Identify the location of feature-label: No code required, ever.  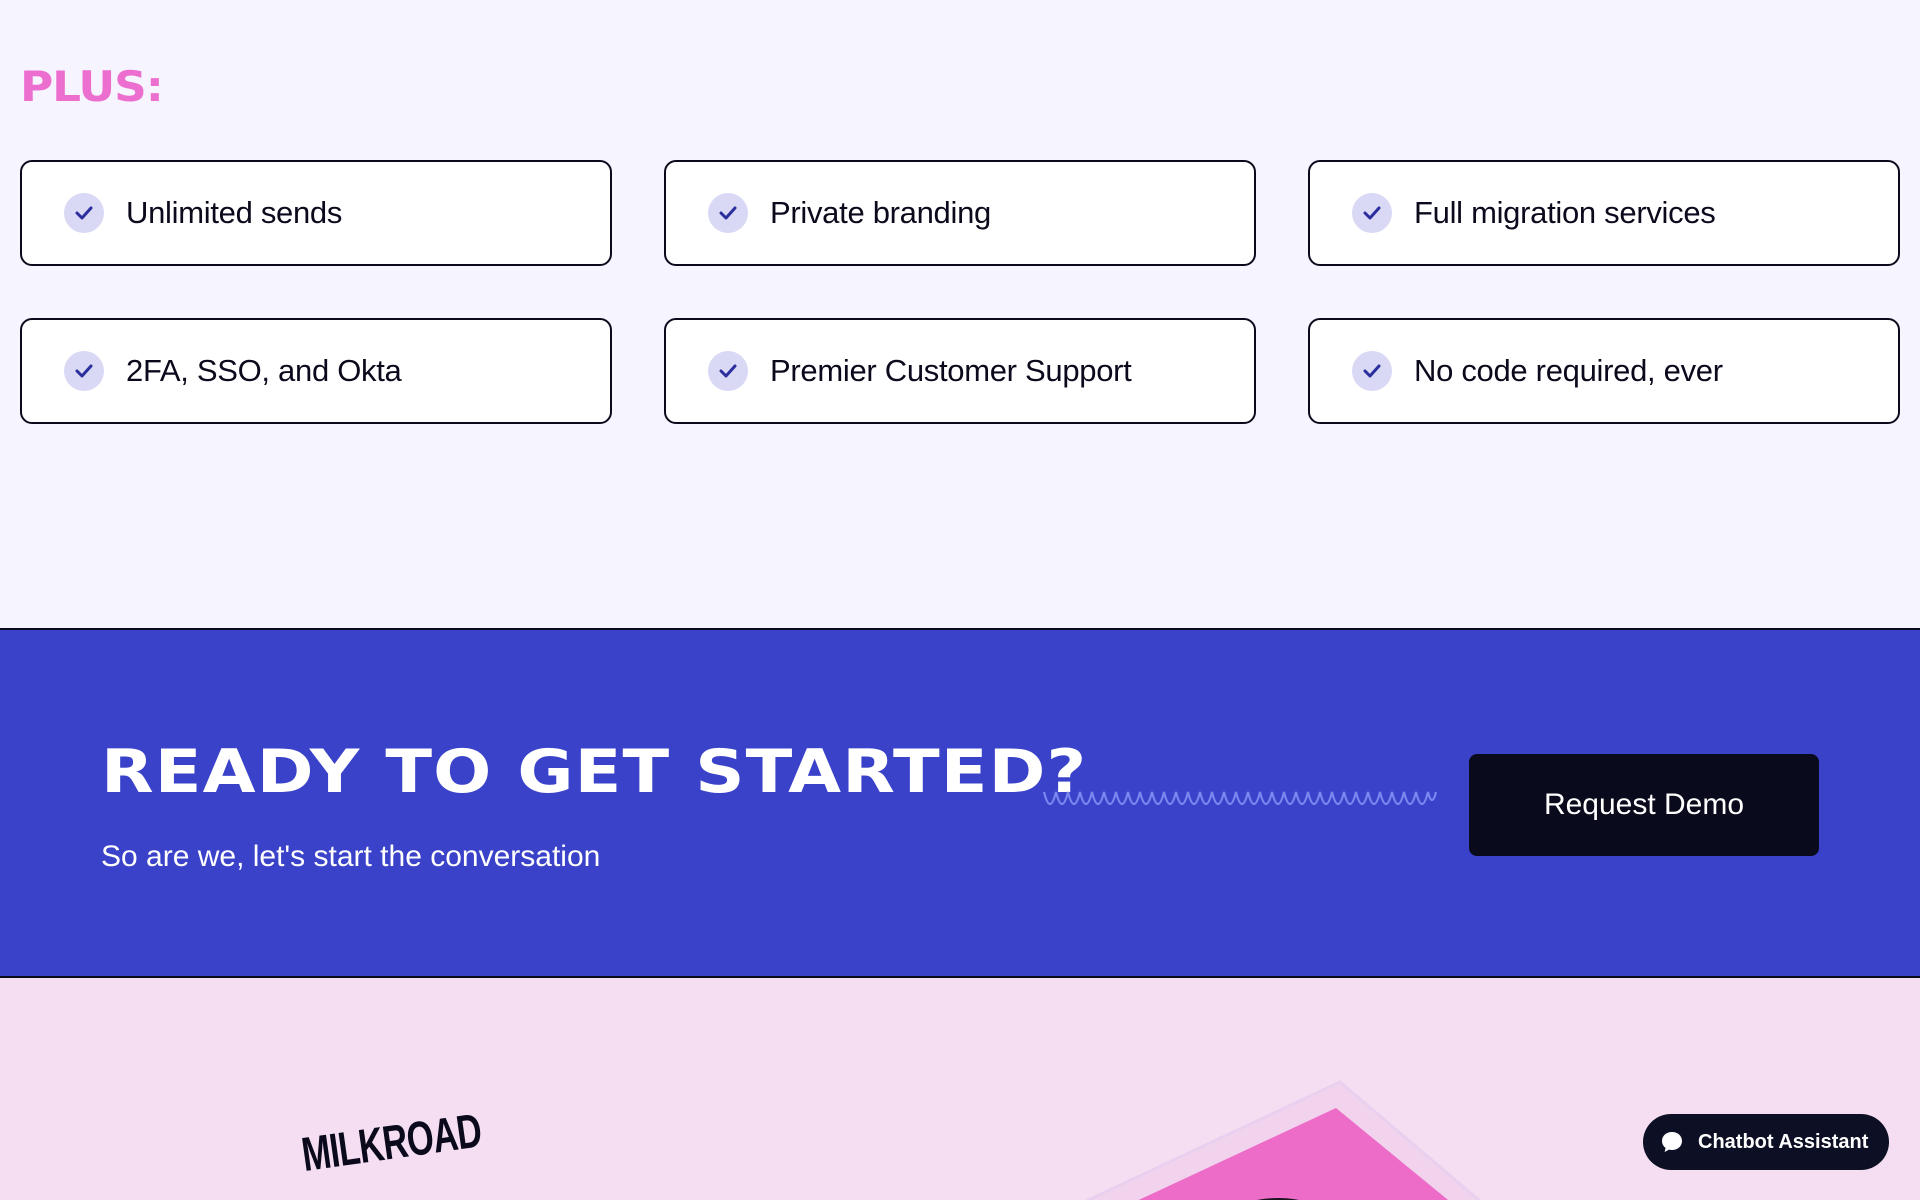
(1568, 370).